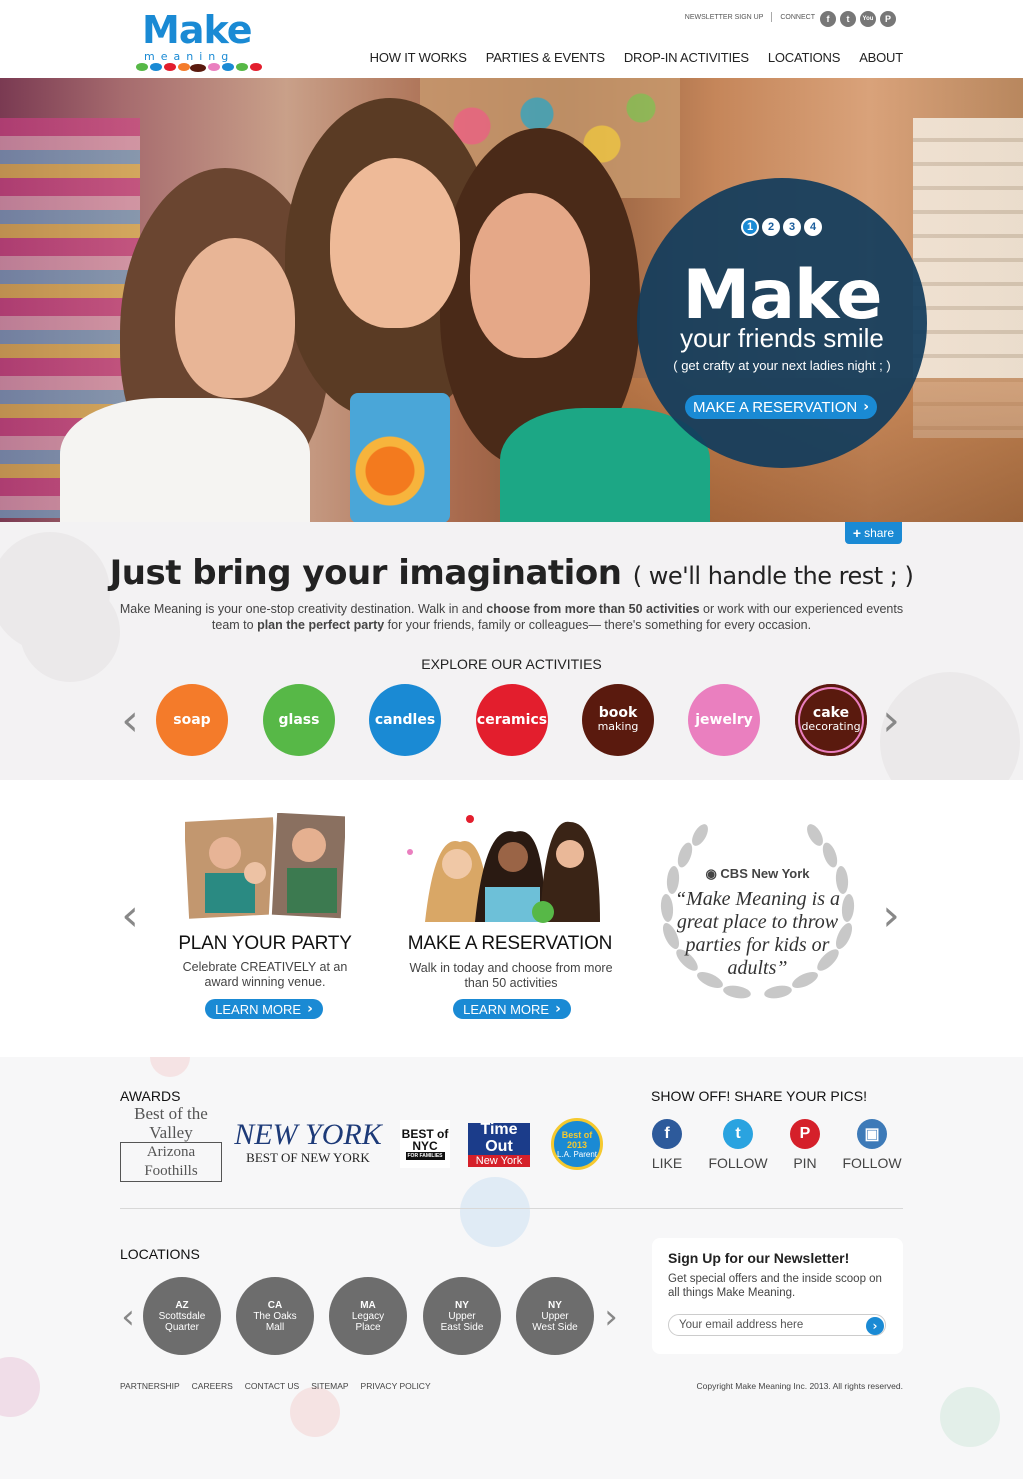 The image size is (1023, 1479). Describe the element at coordinates (773, 576) in the screenshot. I see `intro-heading-light: ( we'll handle the rest ; )` at that location.